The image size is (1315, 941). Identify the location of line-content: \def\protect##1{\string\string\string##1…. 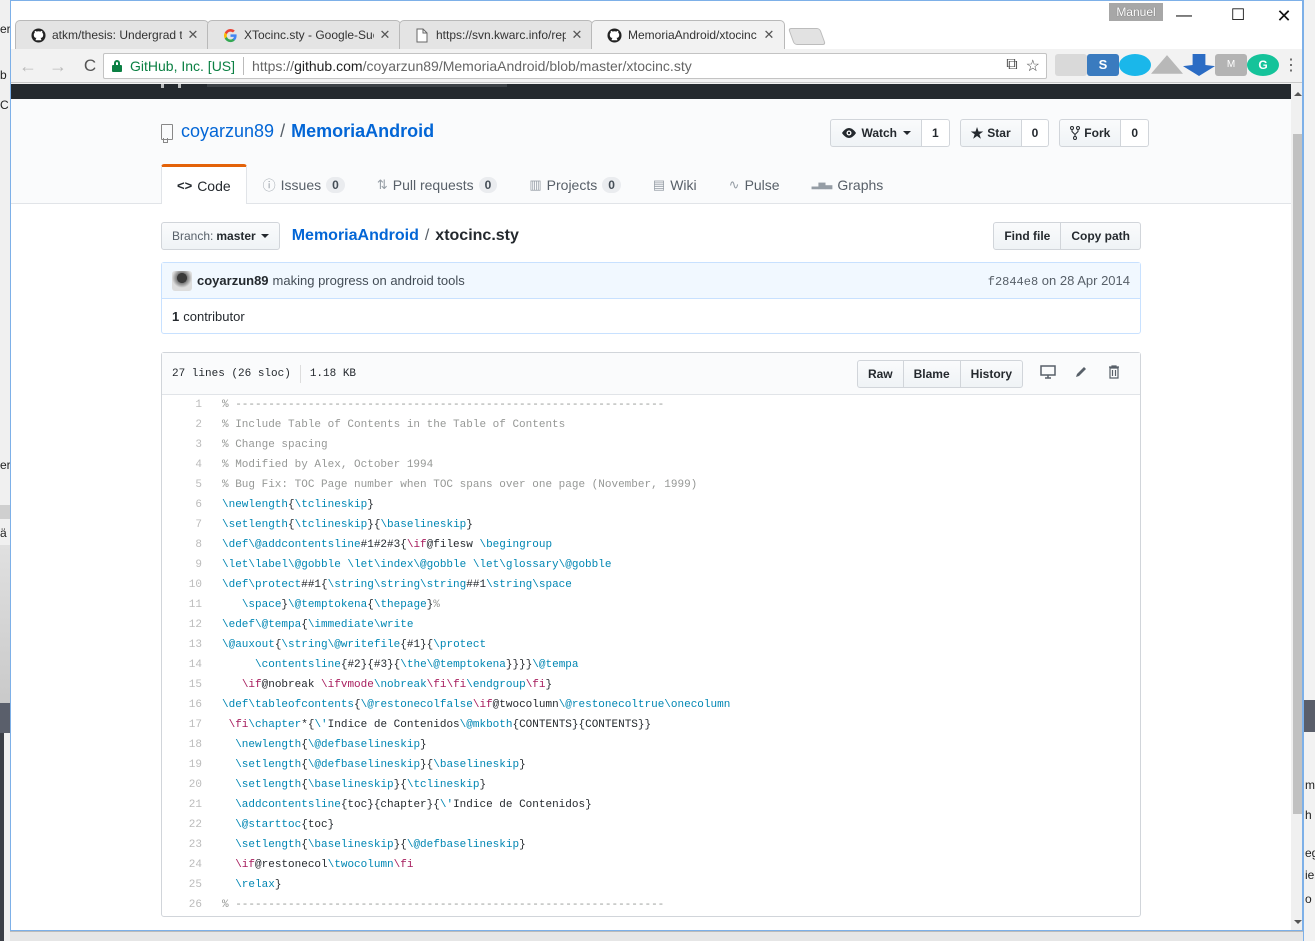
(397, 585).